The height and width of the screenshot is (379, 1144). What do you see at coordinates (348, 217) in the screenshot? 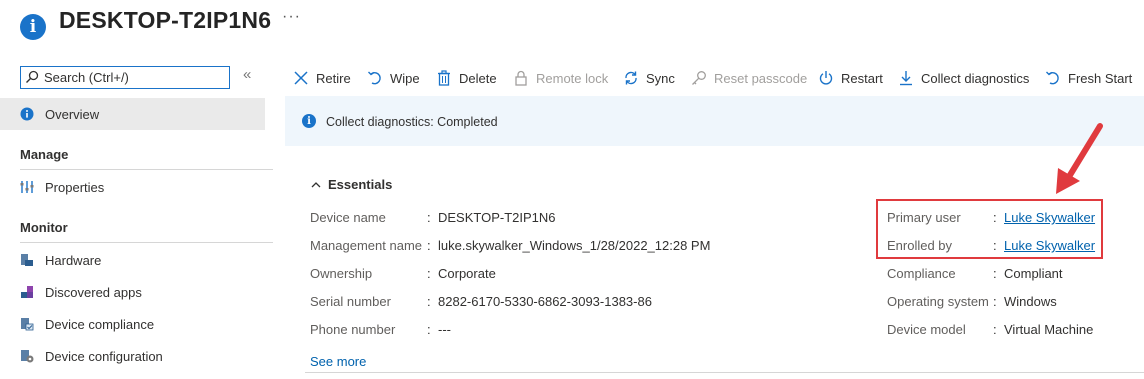
I see `prop-label-device-name: Device name` at bounding box center [348, 217].